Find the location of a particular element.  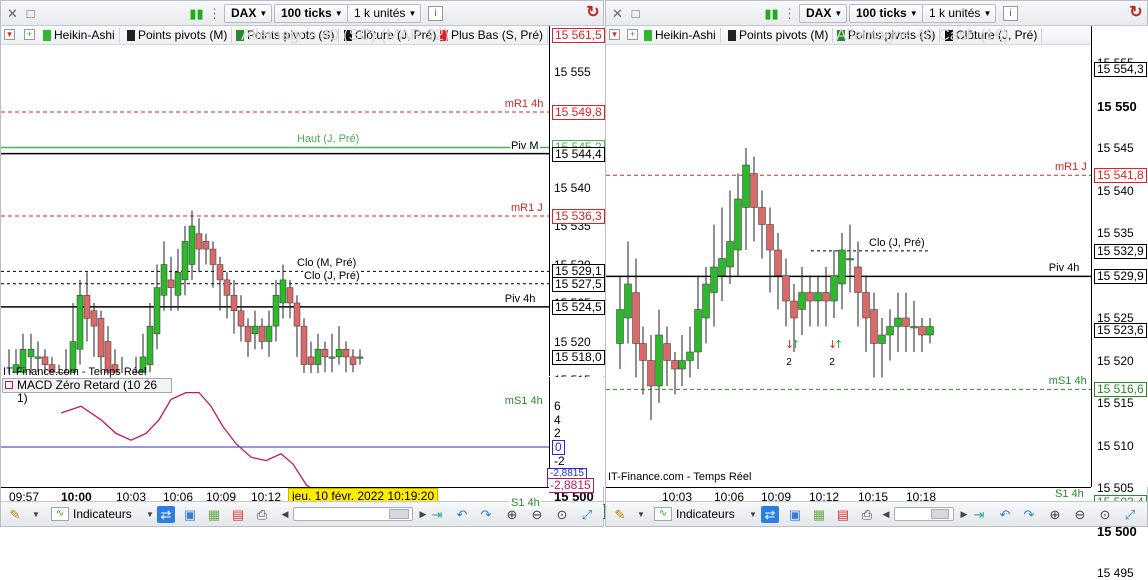

level-label-mr1_j: mR1 J is located at coordinates (1071, 167).